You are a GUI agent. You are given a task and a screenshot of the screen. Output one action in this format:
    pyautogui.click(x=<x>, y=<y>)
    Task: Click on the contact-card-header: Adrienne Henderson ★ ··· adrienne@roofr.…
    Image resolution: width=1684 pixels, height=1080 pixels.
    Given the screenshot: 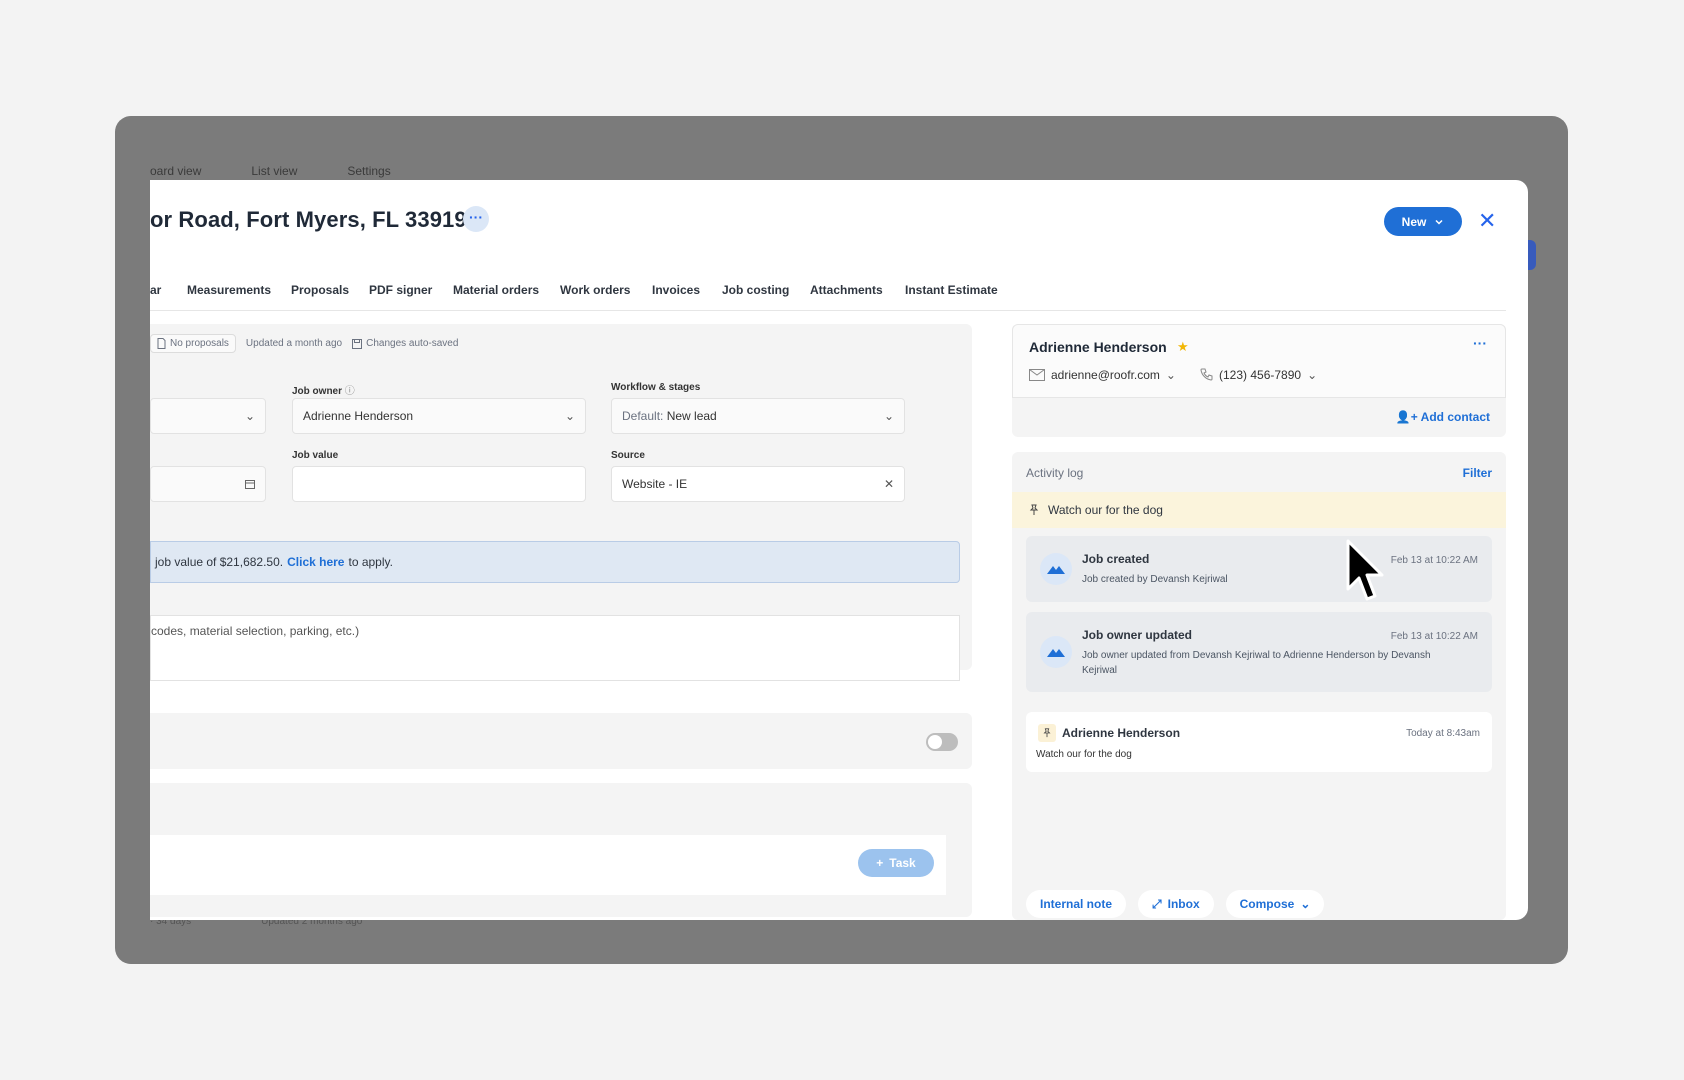 What is the action you would take?
    pyautogui.click(x=1259, y=361)
    